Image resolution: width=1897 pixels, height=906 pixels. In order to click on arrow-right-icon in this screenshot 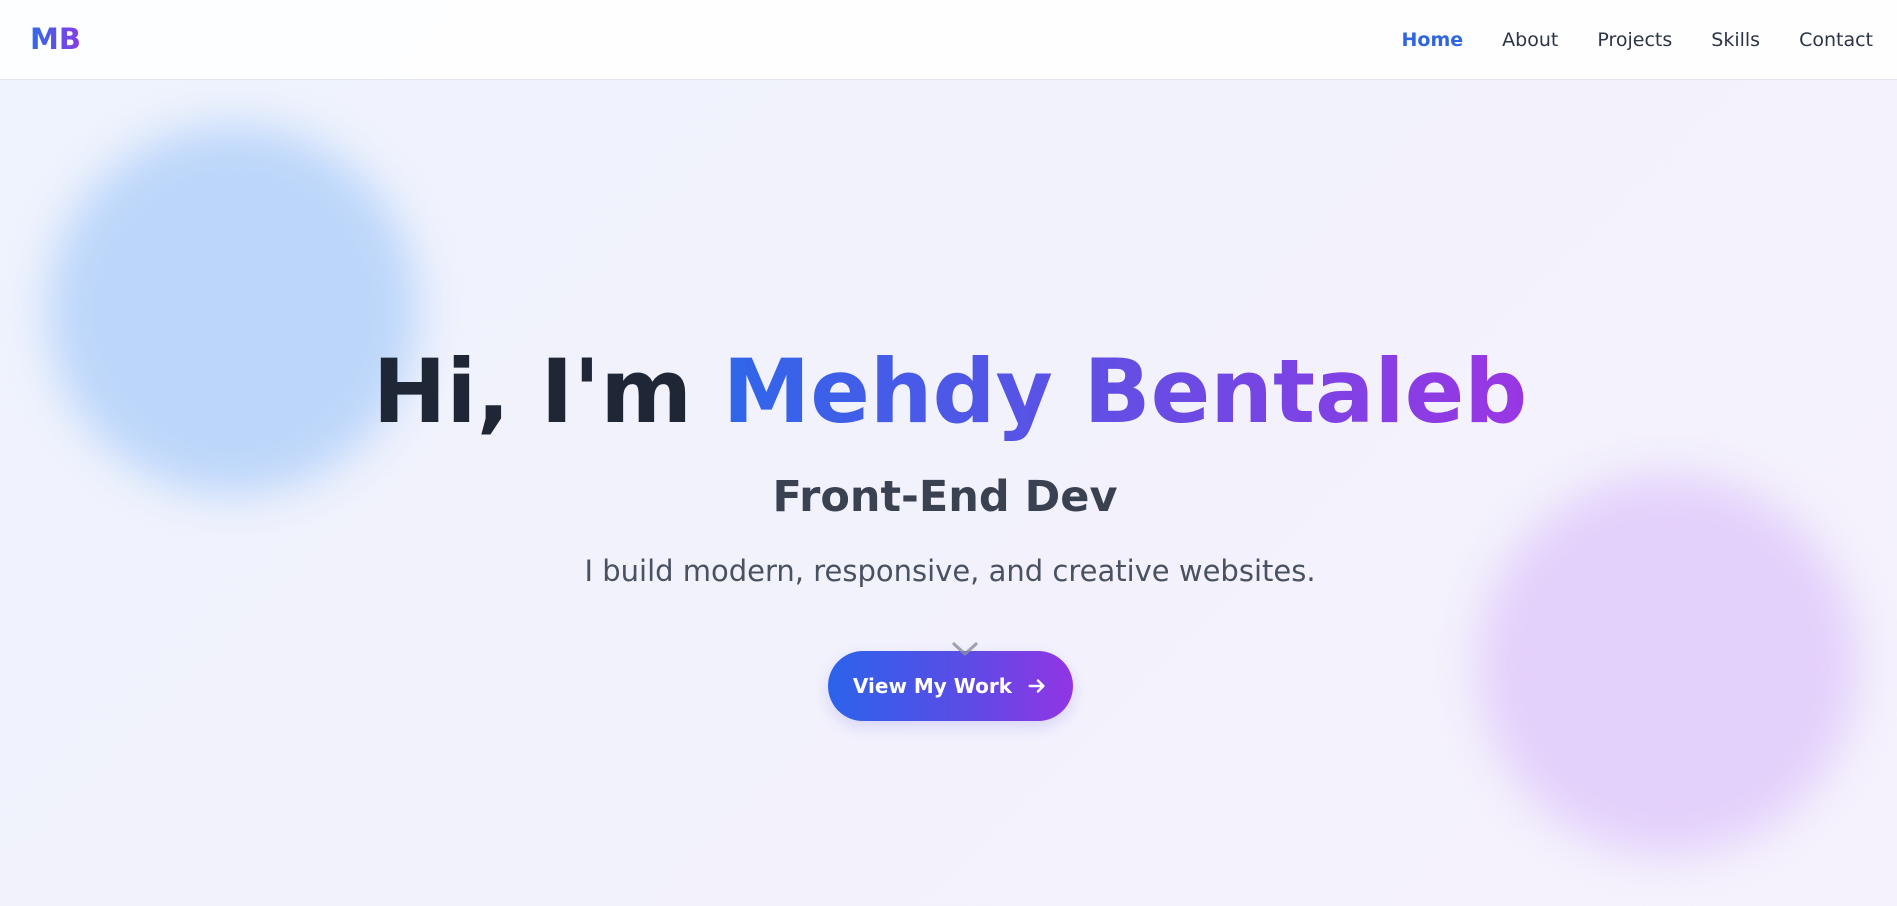, I will do `click(1036, 686)`.